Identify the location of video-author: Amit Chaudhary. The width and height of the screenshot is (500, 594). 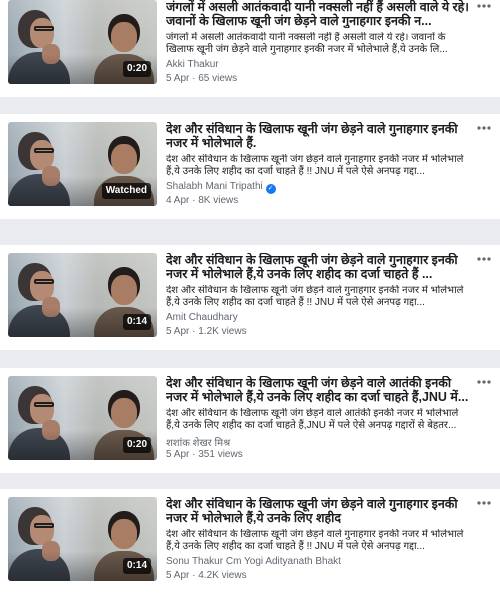
(202, 317).